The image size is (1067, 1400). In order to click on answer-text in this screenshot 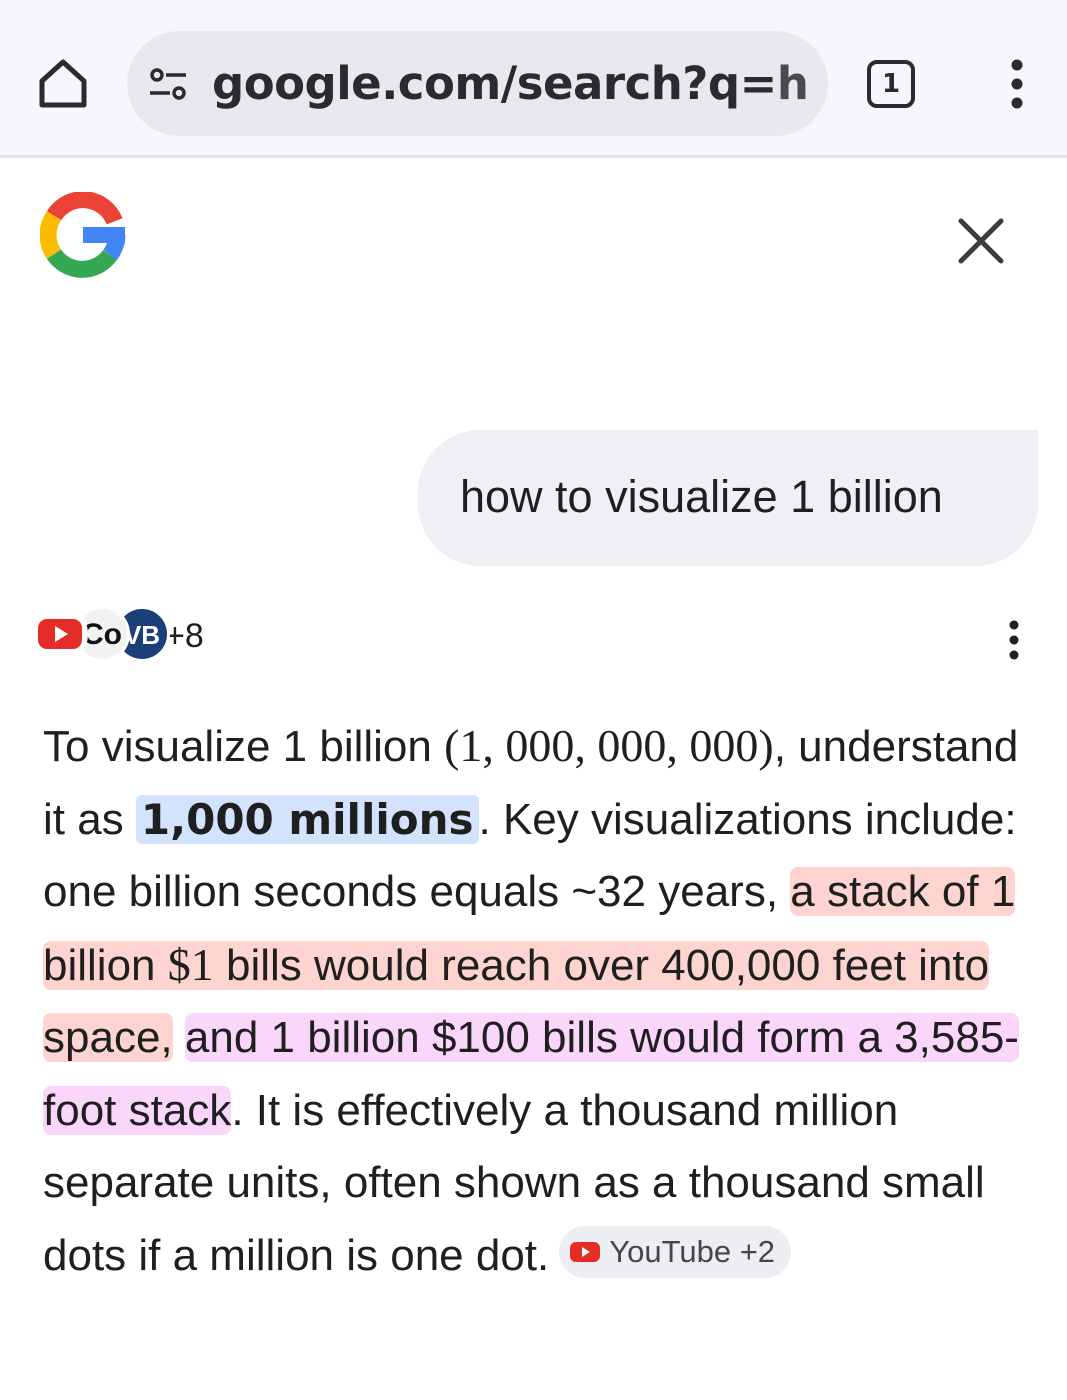, I will do `click(179, 1037)`.